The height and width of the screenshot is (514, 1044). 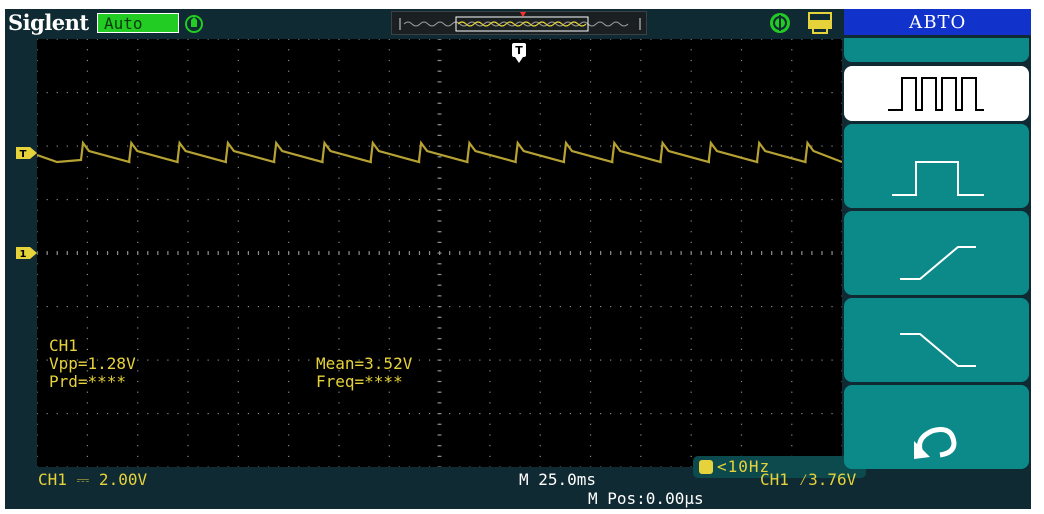 I want to click on memory-position-strip, so click(x=519, y=23).